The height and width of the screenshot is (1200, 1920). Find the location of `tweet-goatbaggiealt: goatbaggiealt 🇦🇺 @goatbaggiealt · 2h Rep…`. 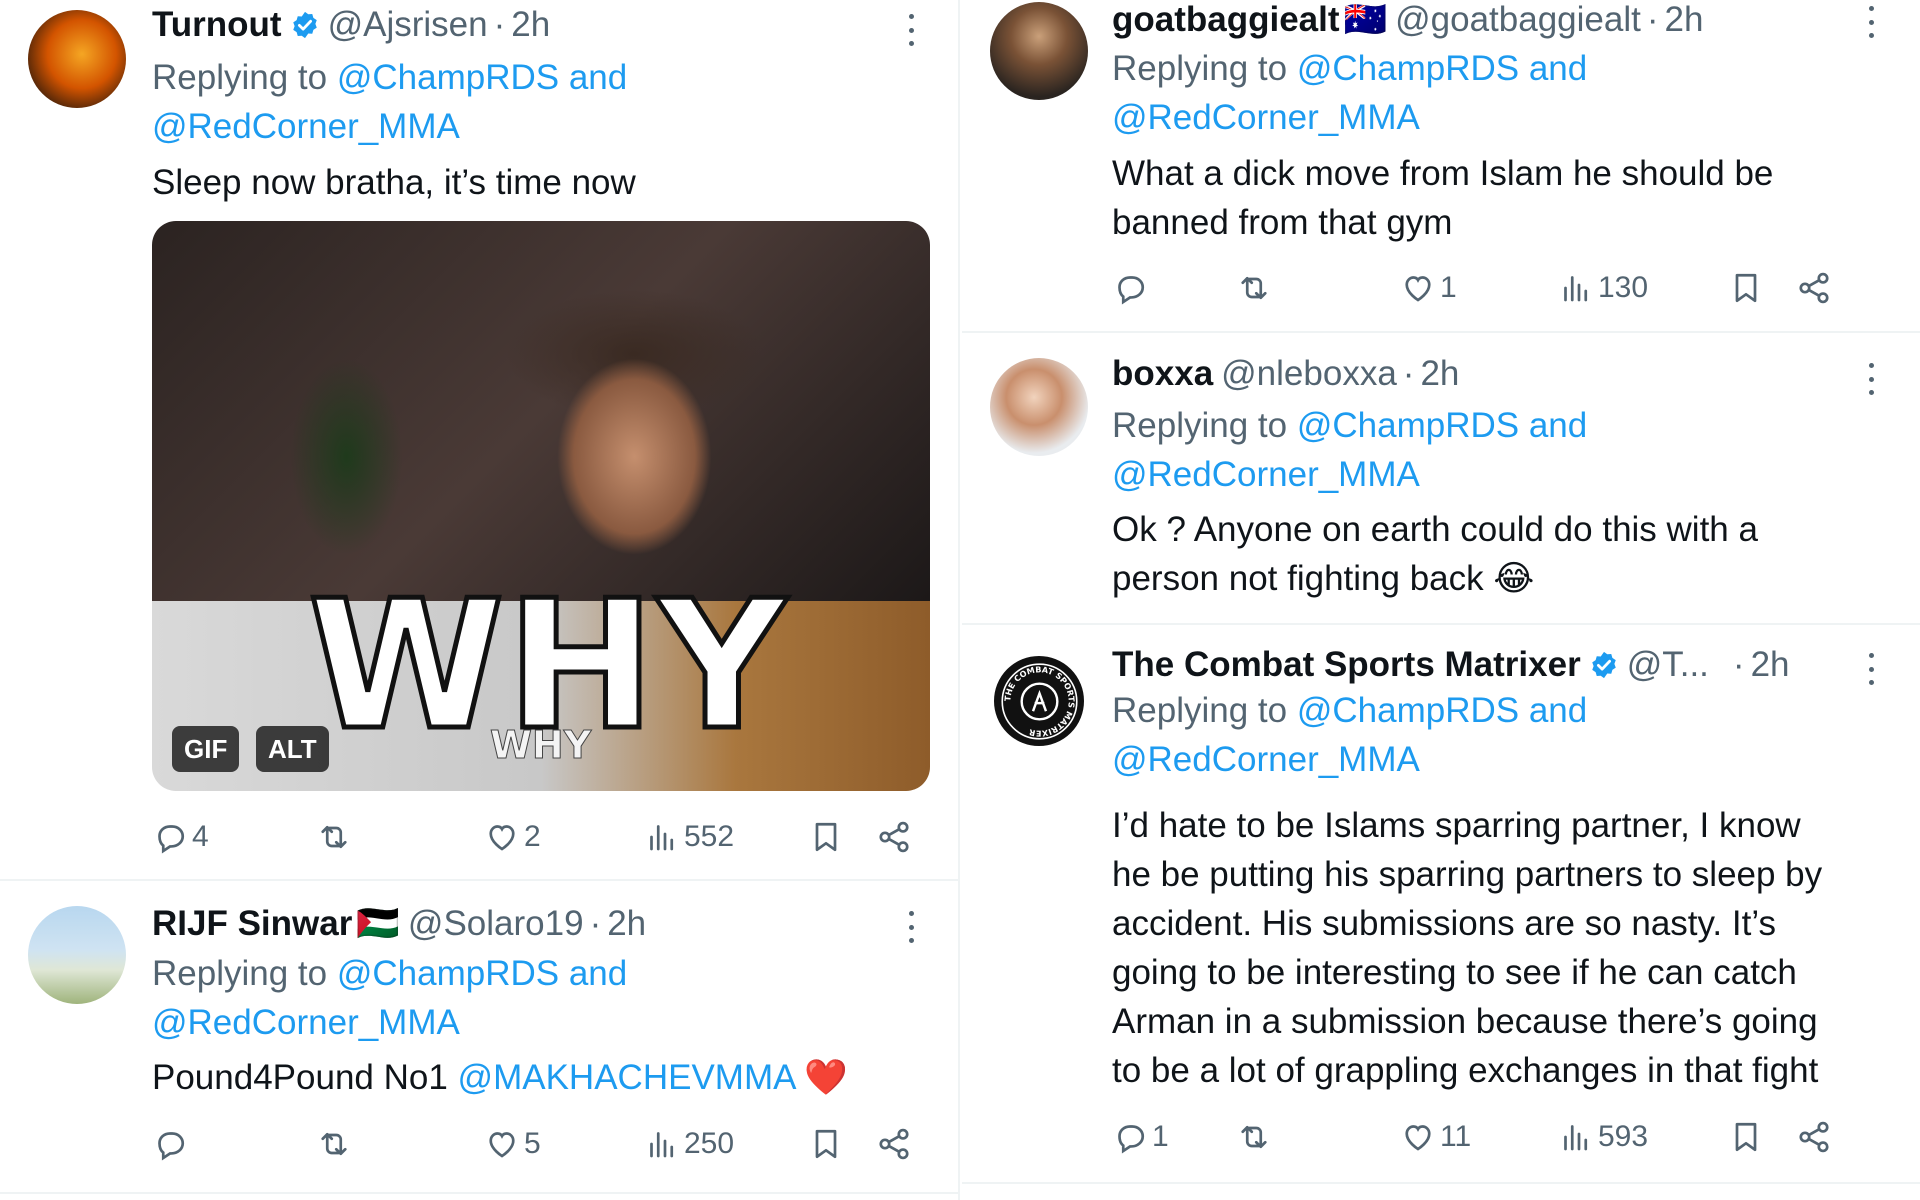

tweet-goatbaggiealt: goatbaggiealt 🇦🇺 @goatbaggiealt · 2h Rep… is located at coordinates (1440, 166).